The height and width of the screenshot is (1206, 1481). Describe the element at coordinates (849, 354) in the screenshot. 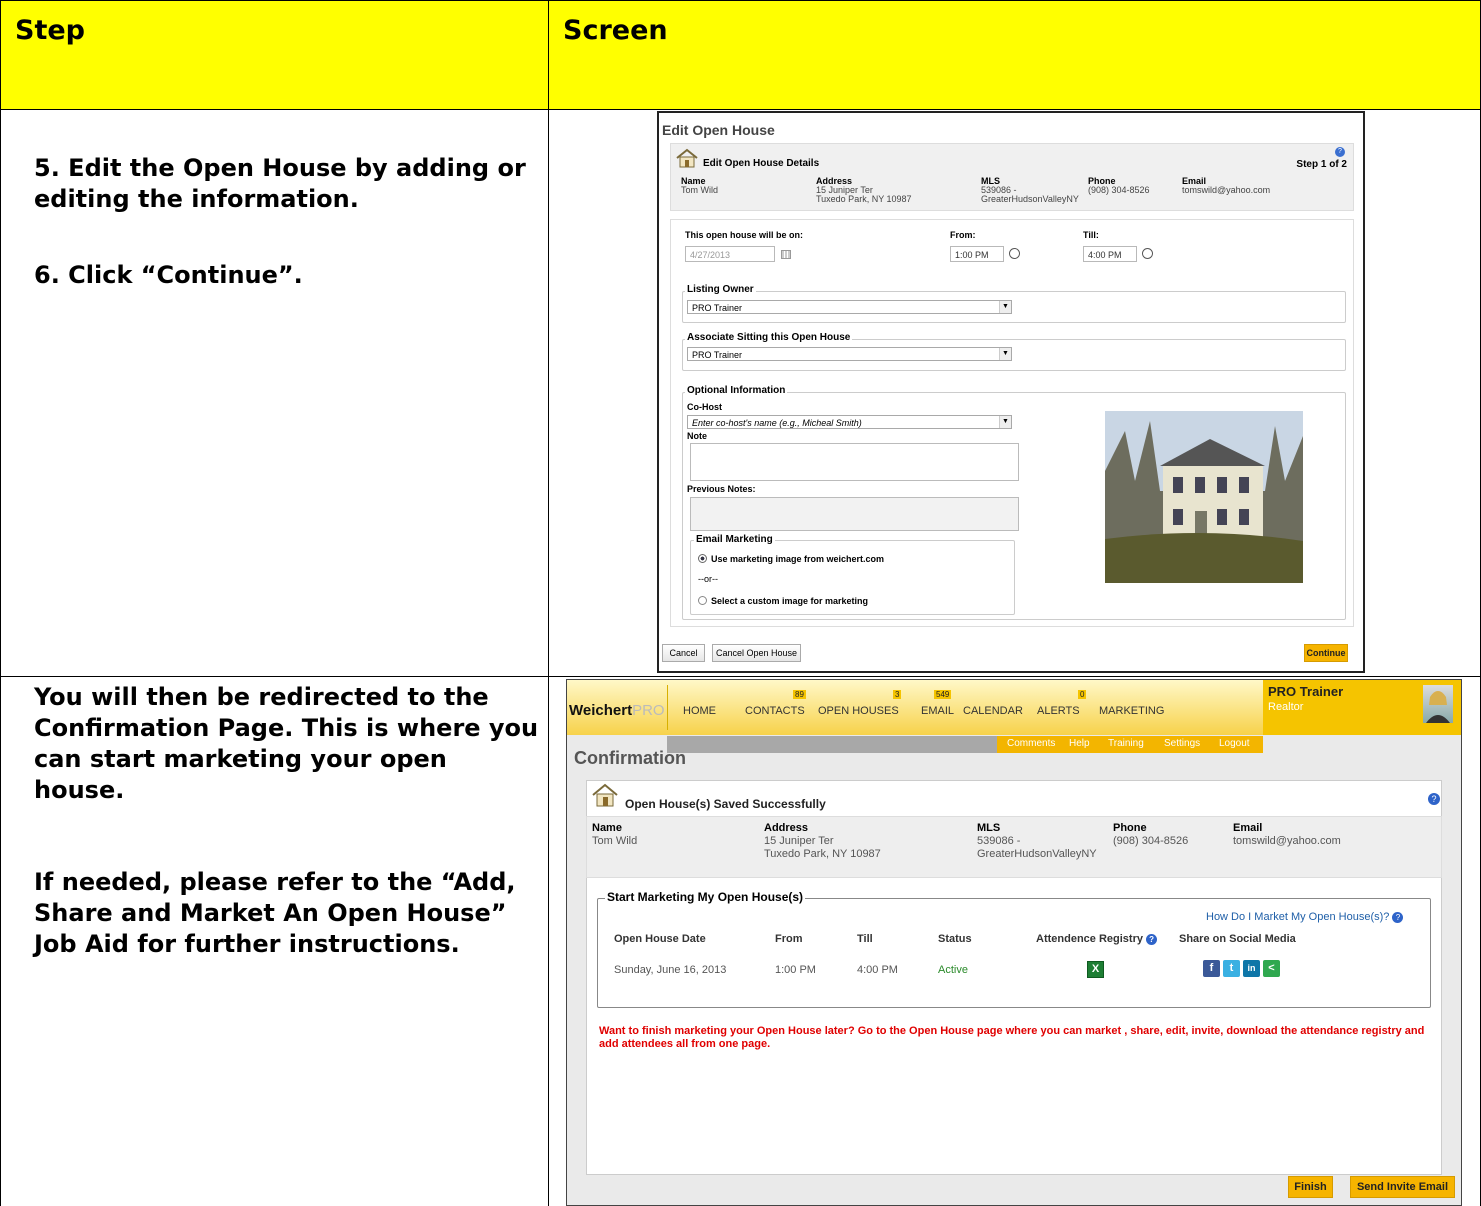

I see `associate-select: PRO Trainer ▼` at that location.